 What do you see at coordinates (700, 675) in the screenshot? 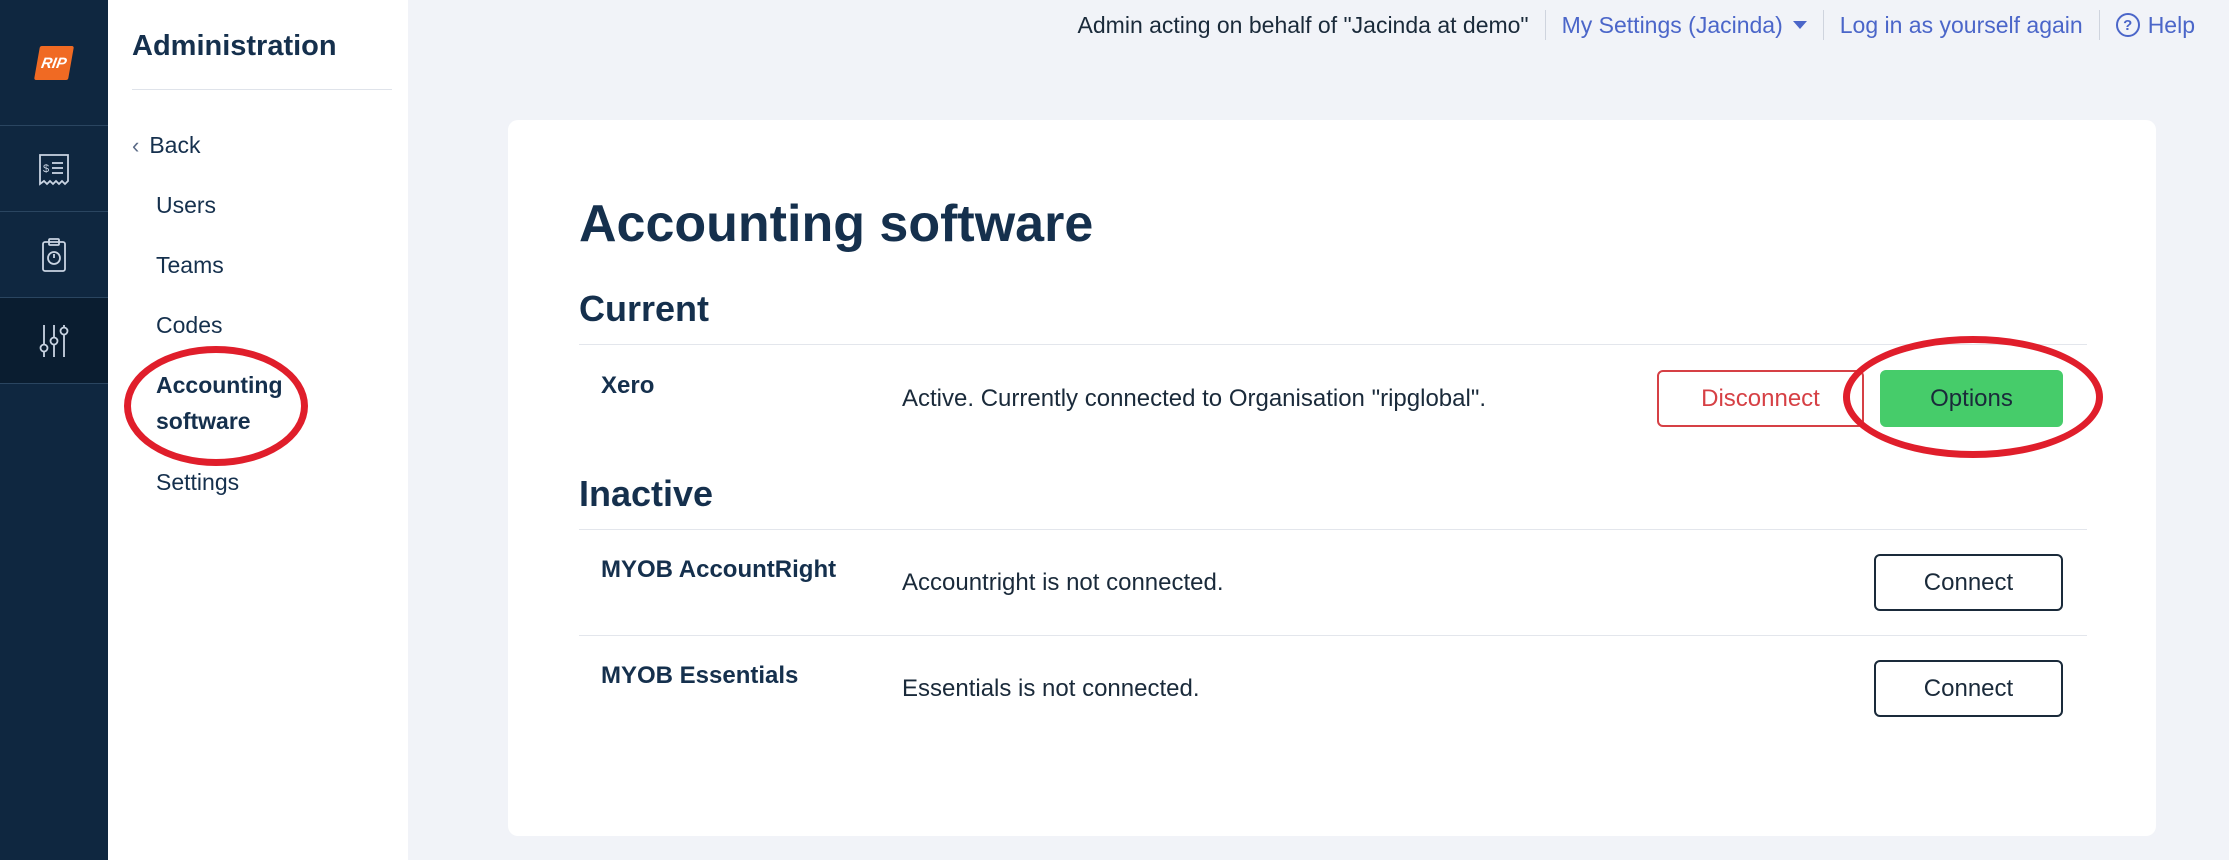
I see `provider-name-myob-essentials: MYOB Essentials` at bounding box center [700, 675].